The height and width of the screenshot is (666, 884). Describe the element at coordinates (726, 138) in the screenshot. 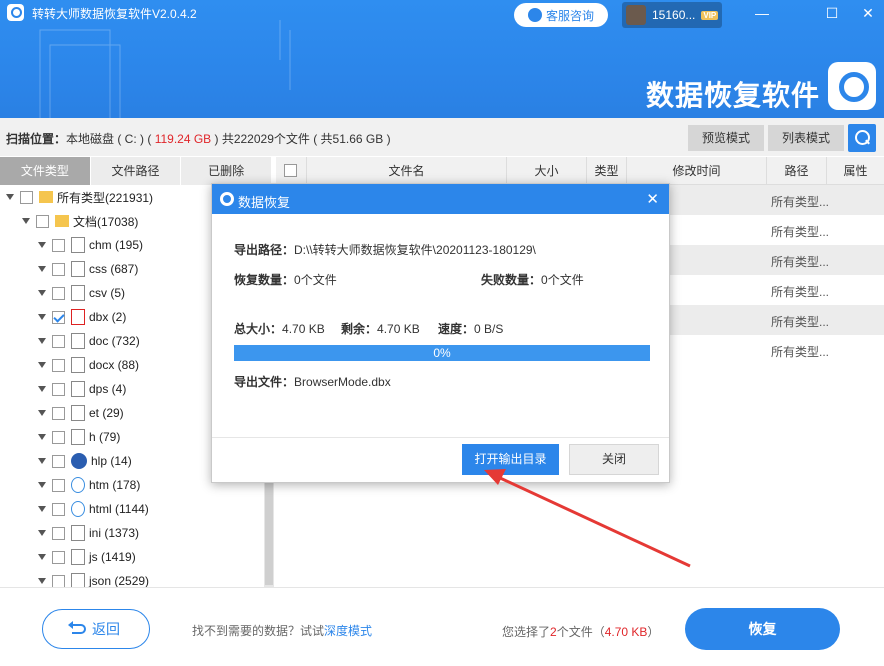

I see `preview-mode-button: 预览模式` at that location.